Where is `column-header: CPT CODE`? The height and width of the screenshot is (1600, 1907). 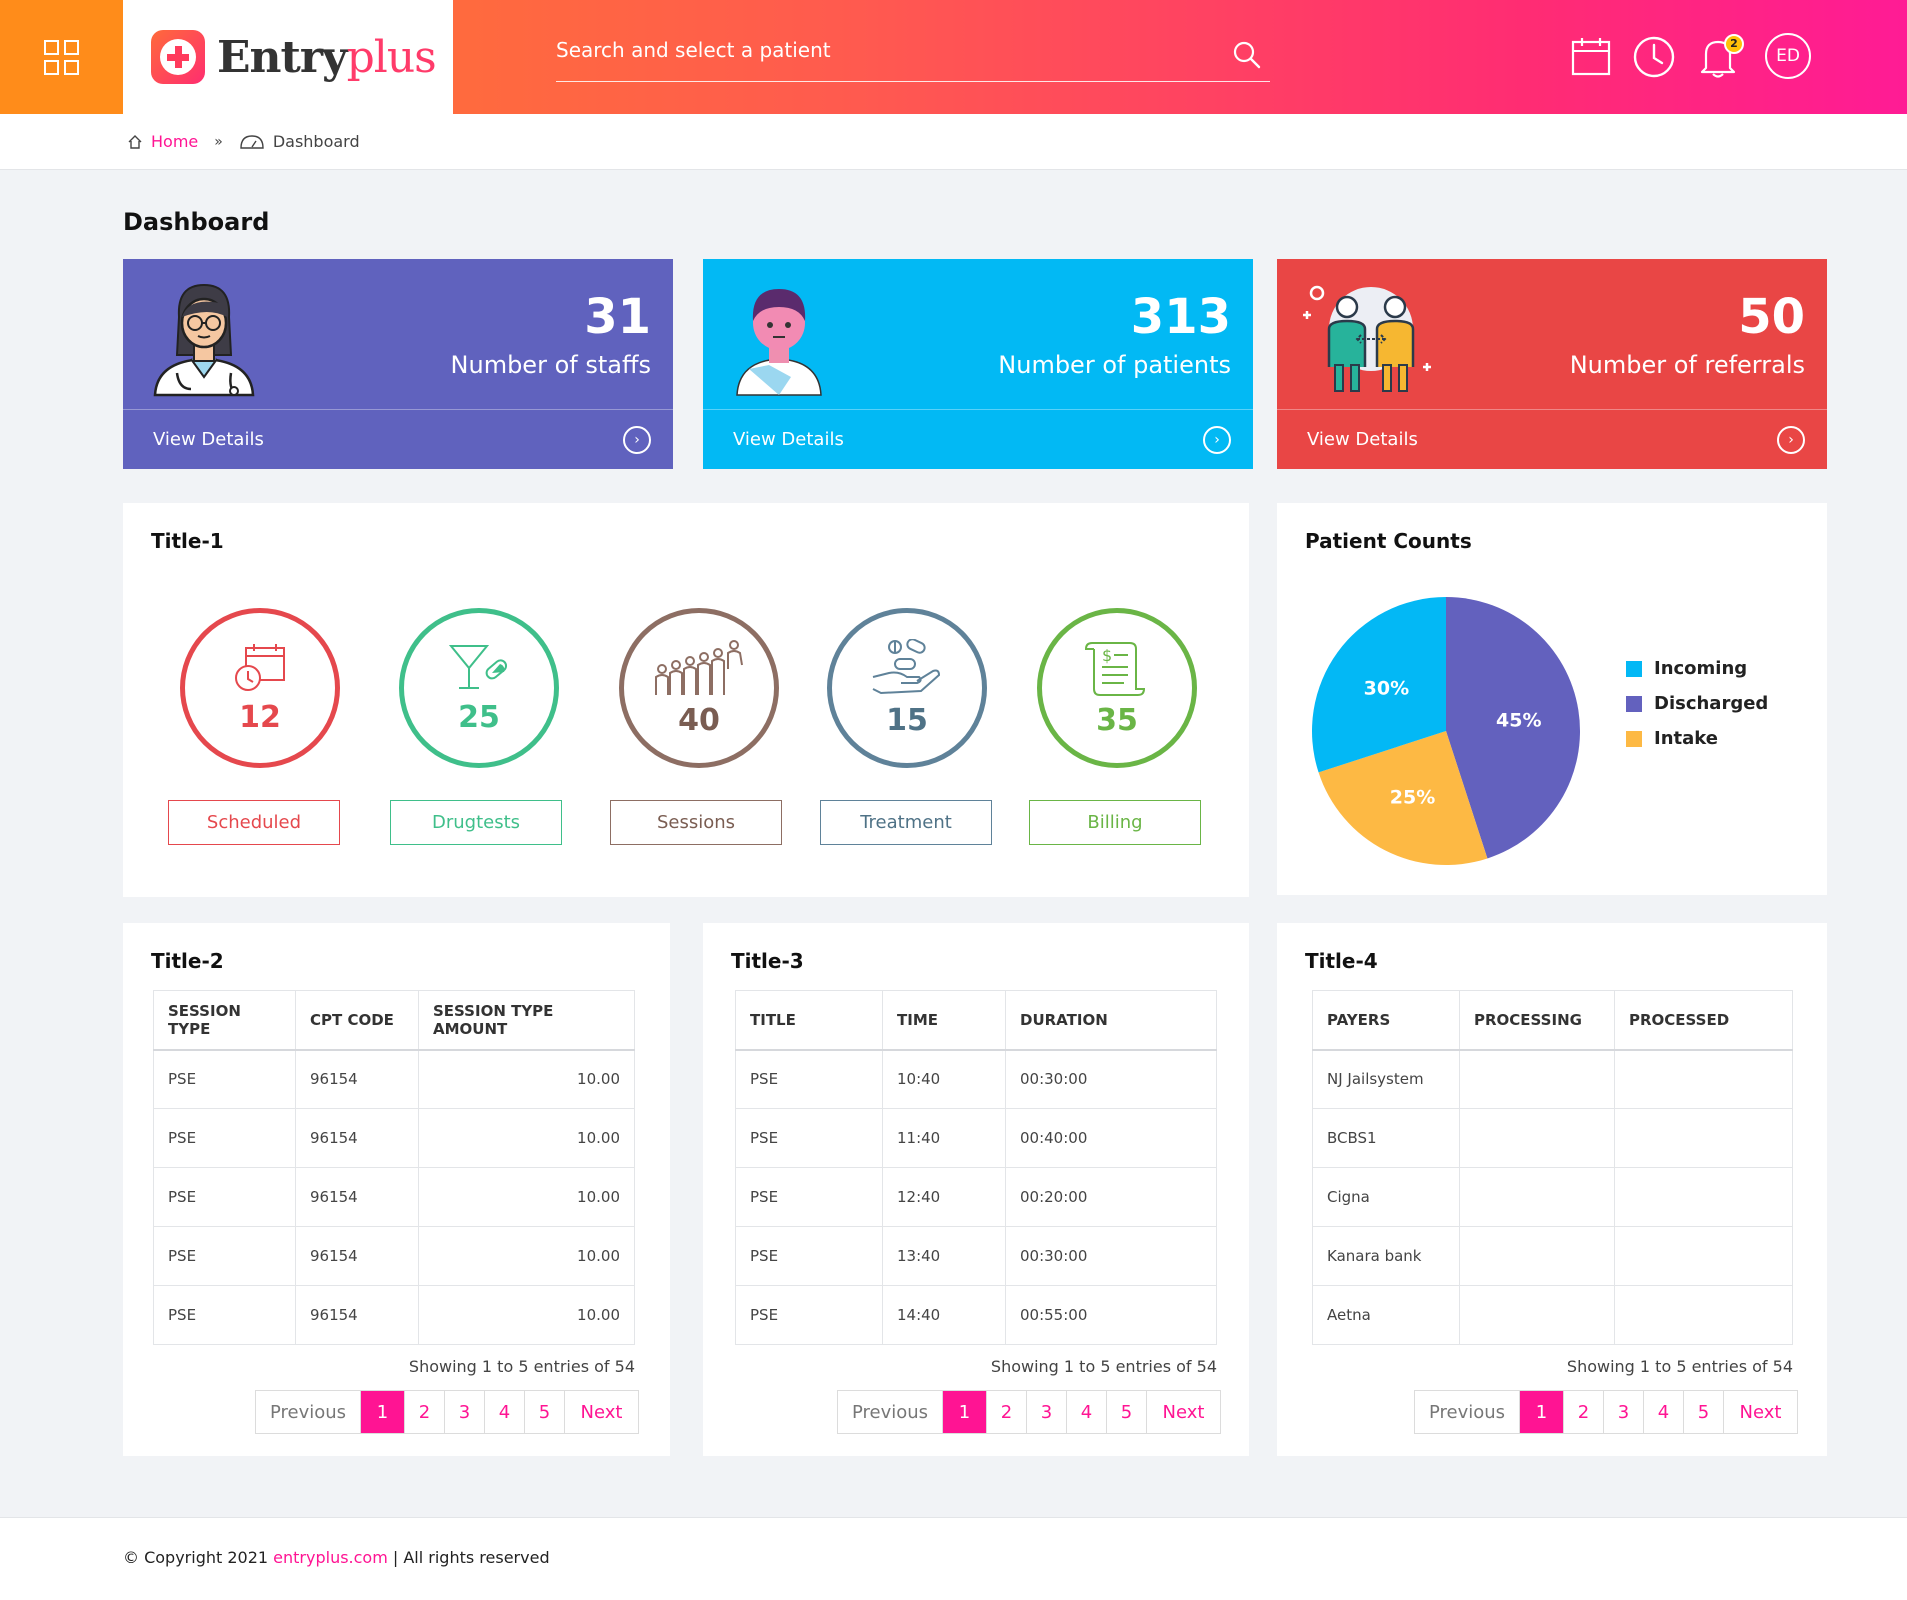
column-header: CPT CODE is located at coordinates (357, 1020).